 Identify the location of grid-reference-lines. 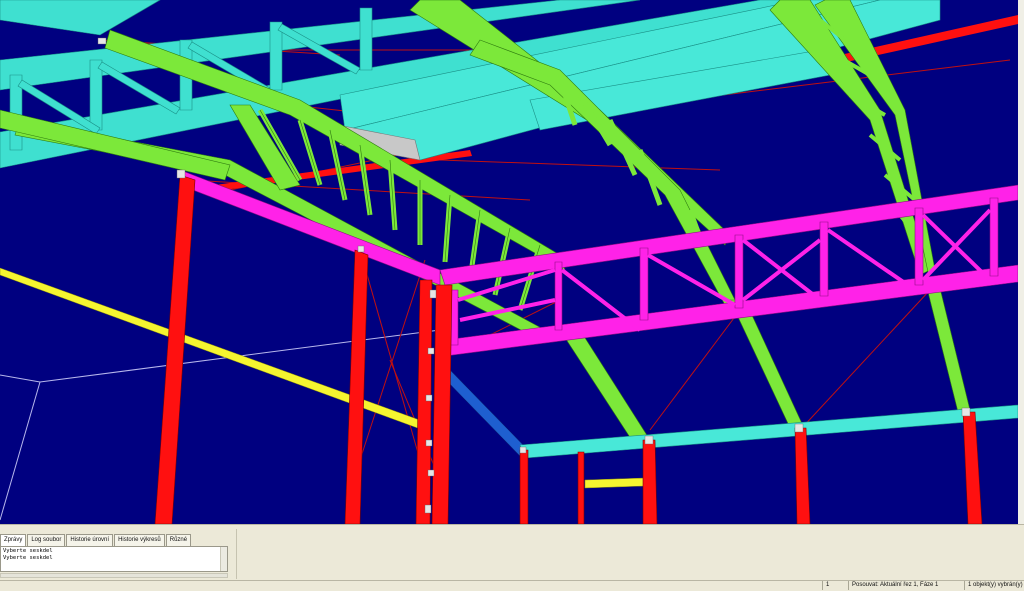
(220, 425).